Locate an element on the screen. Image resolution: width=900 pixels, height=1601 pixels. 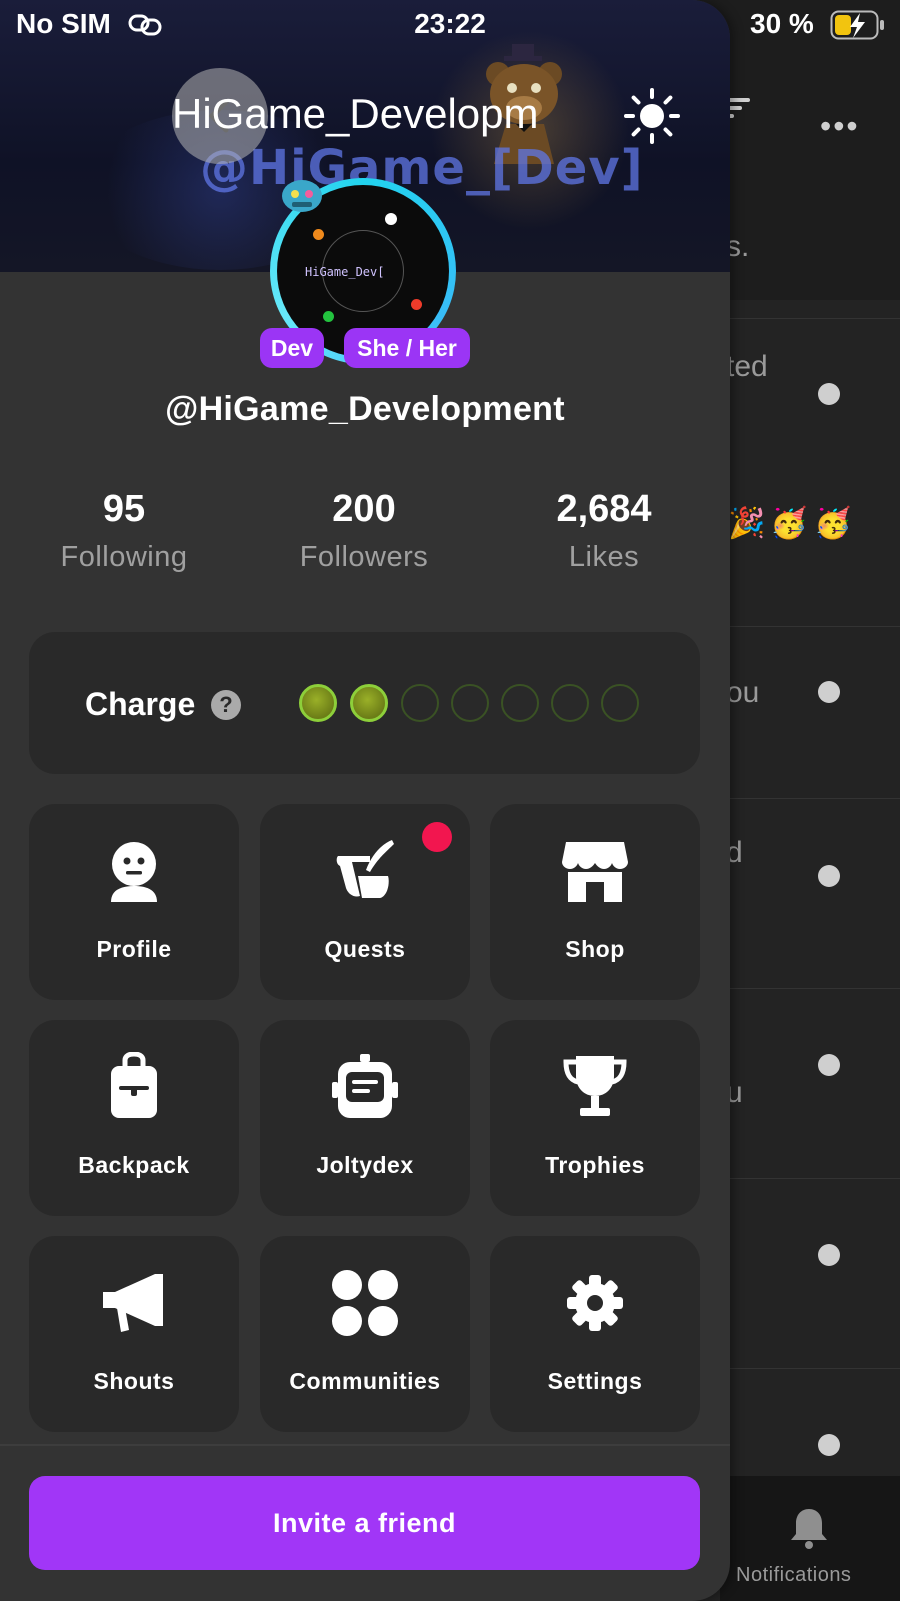
bell-icon is located at coordinates (809, 1528).